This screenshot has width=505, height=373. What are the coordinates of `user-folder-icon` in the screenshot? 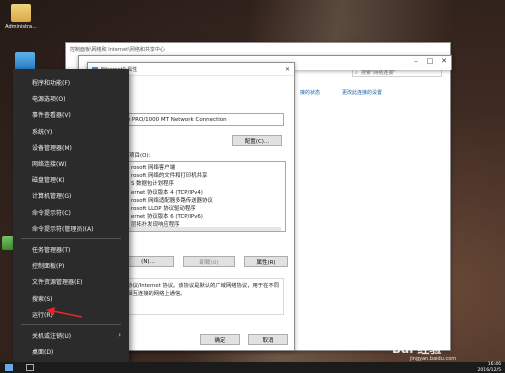 It's located at (21, 13).